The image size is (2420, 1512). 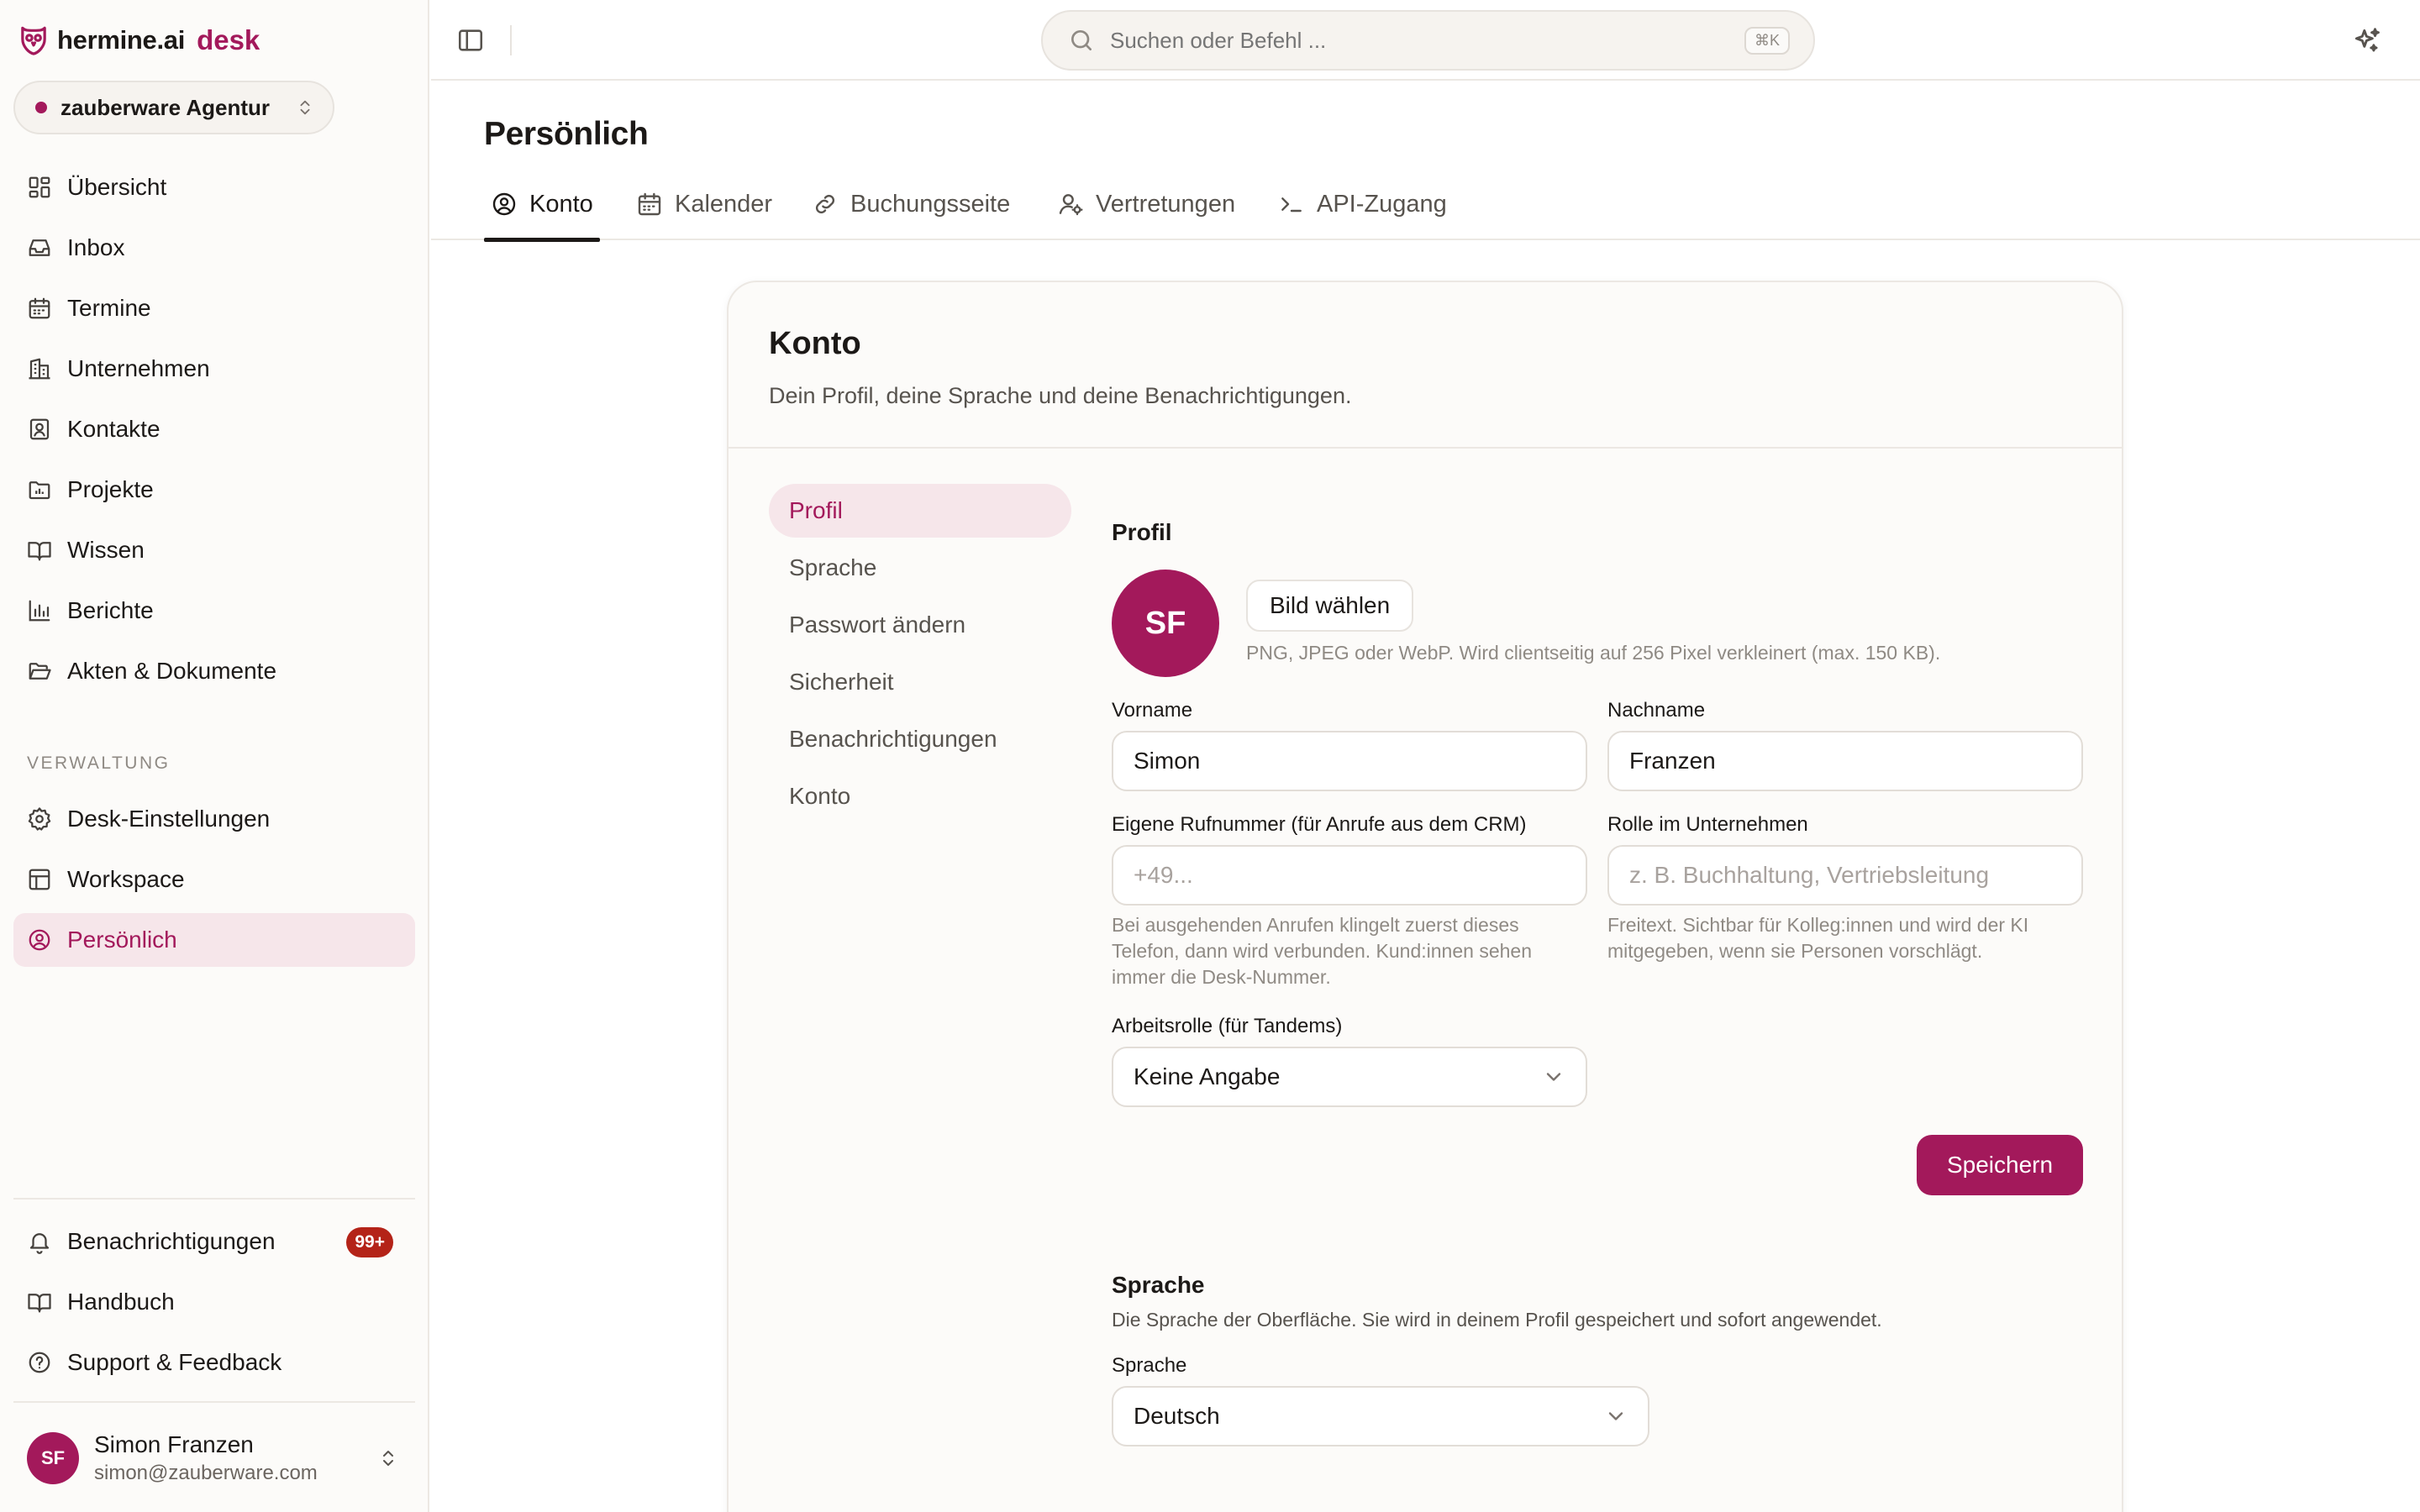 I want to click on user-email: simon@zauberware.com, so click(x=206, y=1473).